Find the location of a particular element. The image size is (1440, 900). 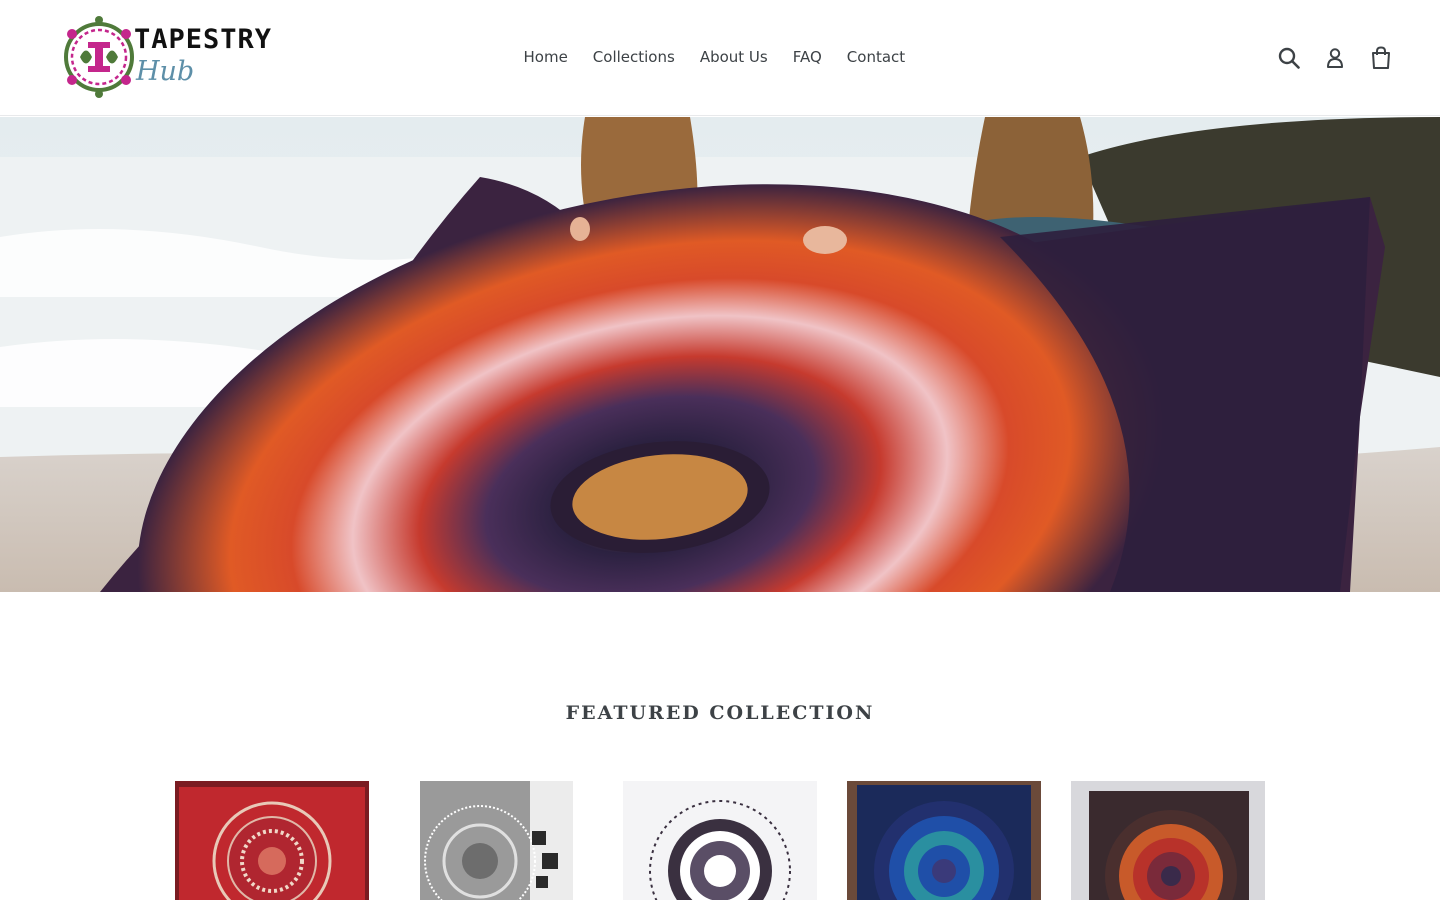

search-icon is located at coordinates (1289, 58).